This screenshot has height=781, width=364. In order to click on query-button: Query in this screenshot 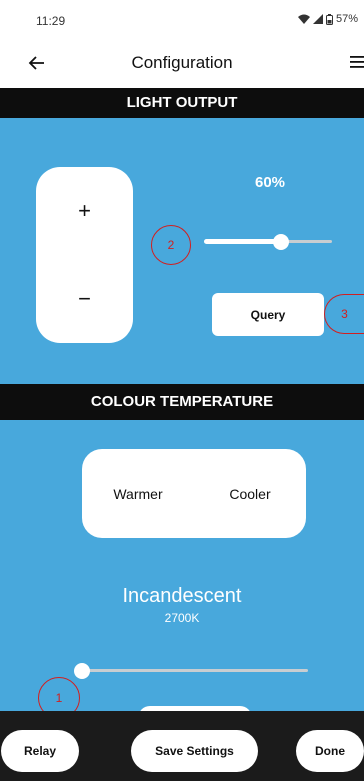, I will do `click(268, 314)`.